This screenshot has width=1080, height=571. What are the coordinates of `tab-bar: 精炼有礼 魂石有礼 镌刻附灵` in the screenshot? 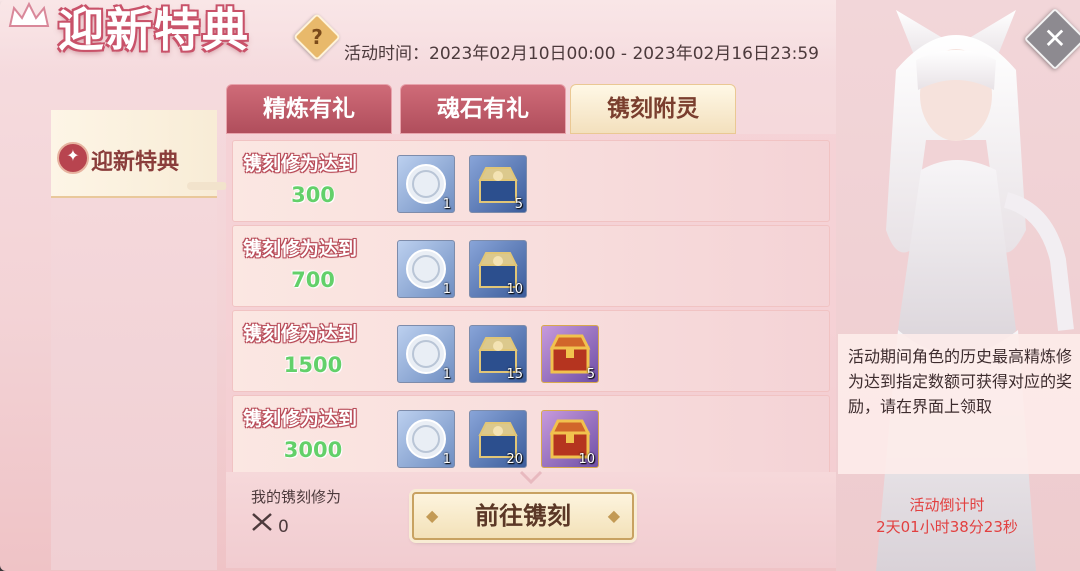 It's located at (531, 109).